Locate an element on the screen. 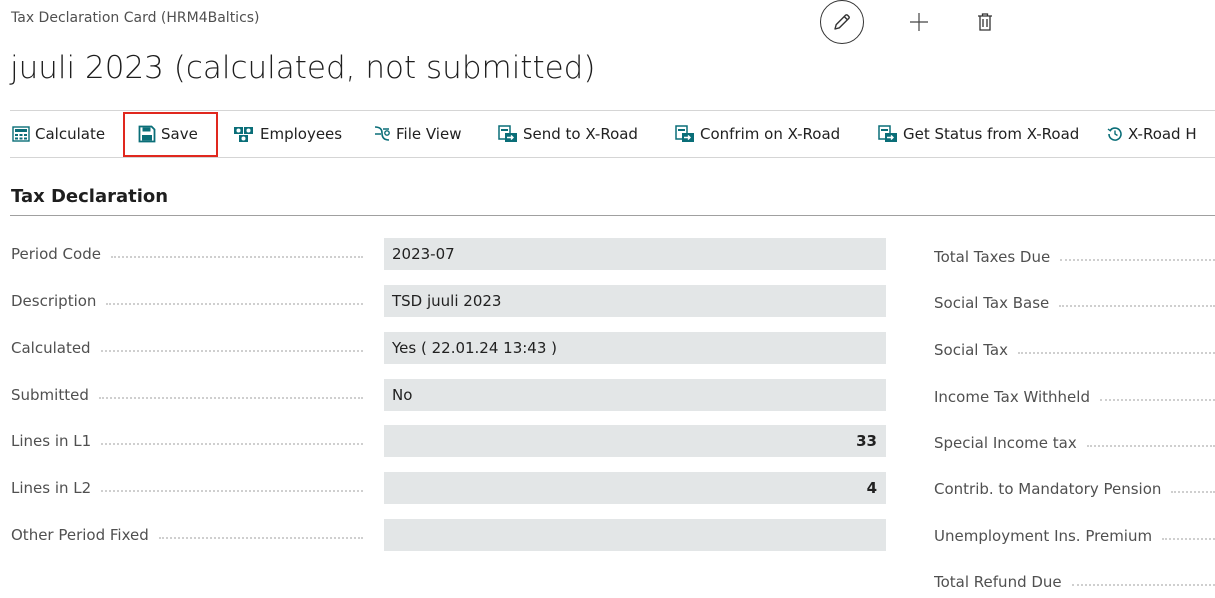 The image size is (1215, 598). new-button is located at coordinates (919, 22).